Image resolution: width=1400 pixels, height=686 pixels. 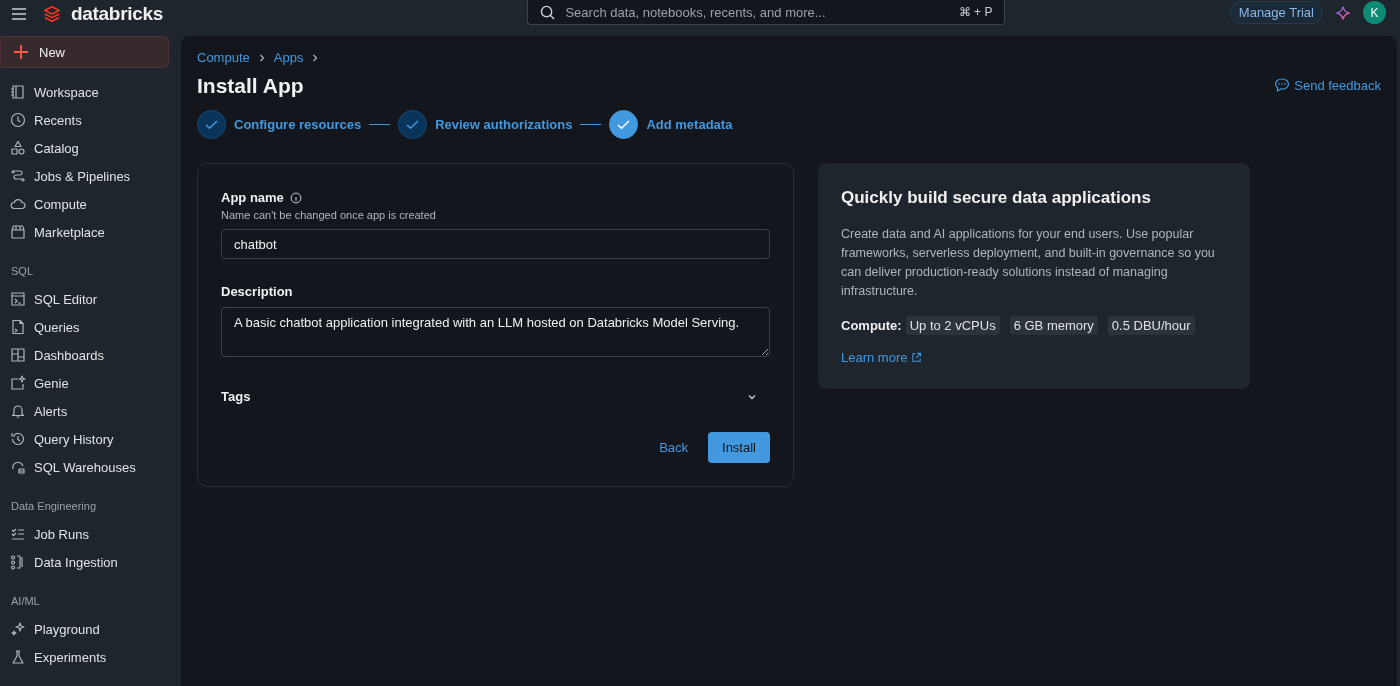 What do you see at coordinates (295, 197) in the screenshot?
I see `info-icon` at bounding box center [295, 197].